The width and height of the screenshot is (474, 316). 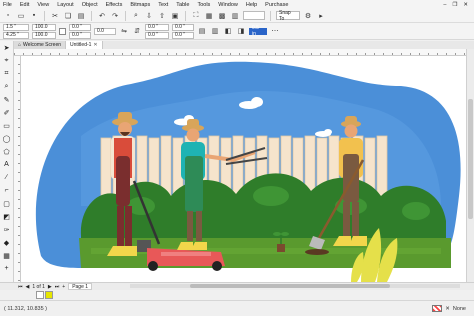 I want to click on rotation-angle-field: 0.0, so click(x=105, y=31).